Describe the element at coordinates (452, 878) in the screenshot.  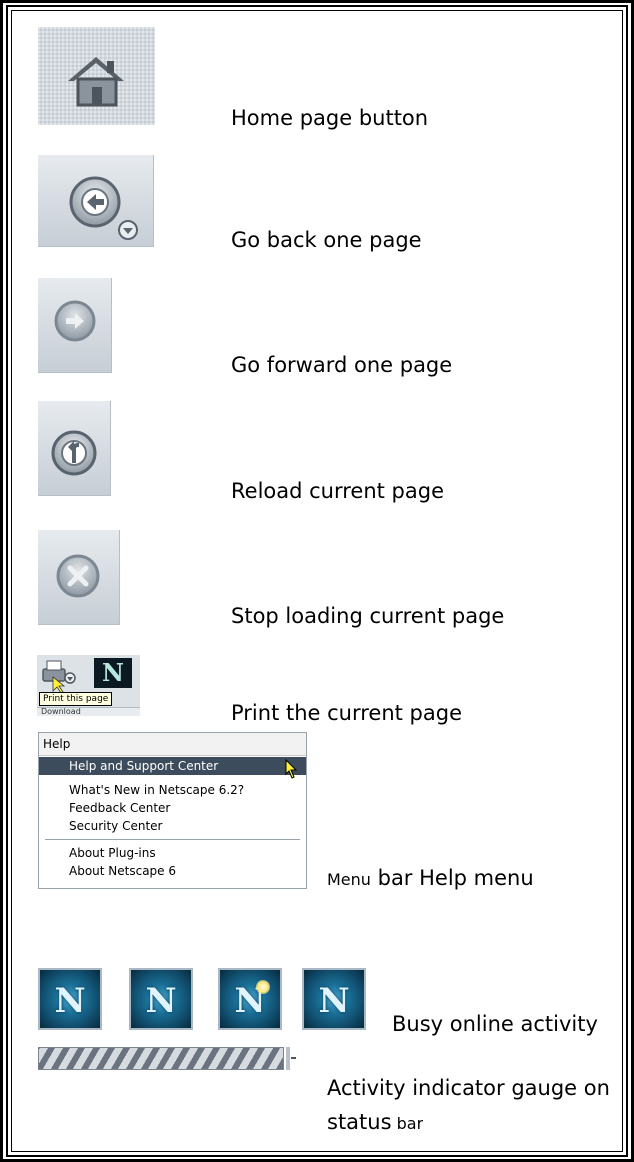
I see `help-caption-rest: bar Help menu` at that location.